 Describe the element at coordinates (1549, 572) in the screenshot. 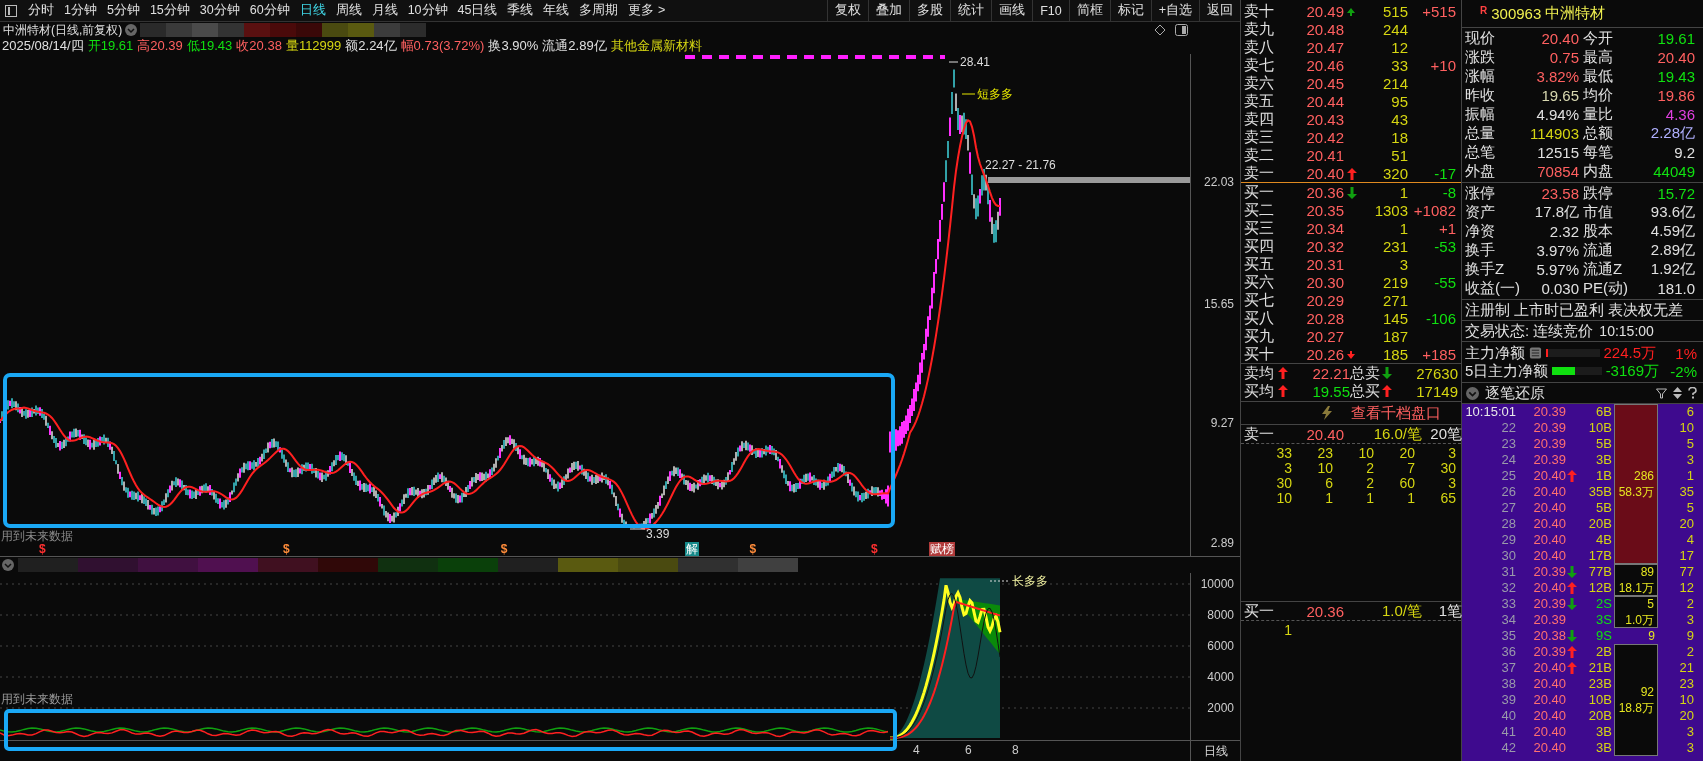

I see `tick-price: 20.39` at that location.